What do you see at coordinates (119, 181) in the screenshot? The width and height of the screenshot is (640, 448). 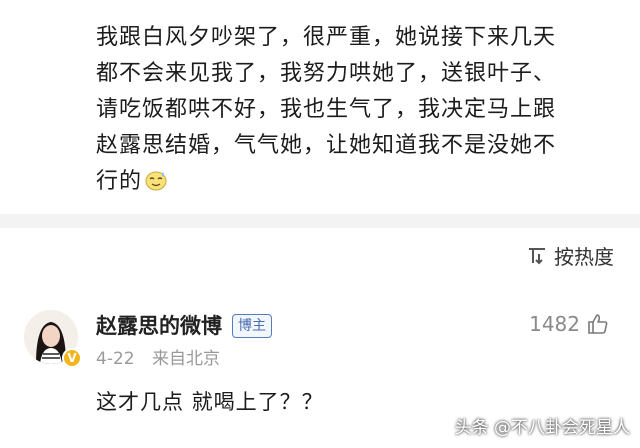 I see `post-line-text: 行的` at bounding box center [119, 181].